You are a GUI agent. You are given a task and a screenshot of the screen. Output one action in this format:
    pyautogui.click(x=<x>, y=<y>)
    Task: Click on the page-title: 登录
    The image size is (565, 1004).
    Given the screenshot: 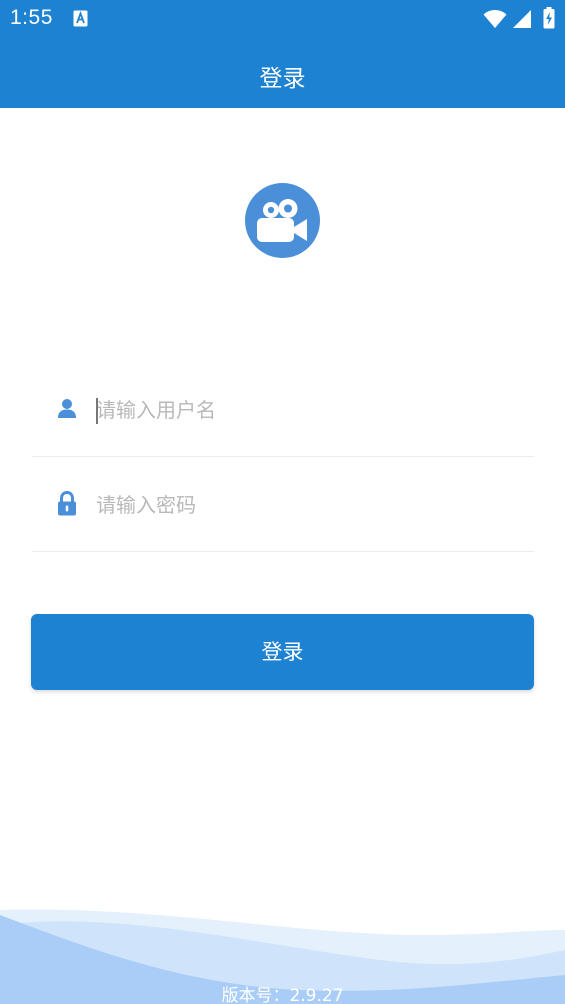 What is the action you would take?
    pyautogui.click(x=282, y=79)
    